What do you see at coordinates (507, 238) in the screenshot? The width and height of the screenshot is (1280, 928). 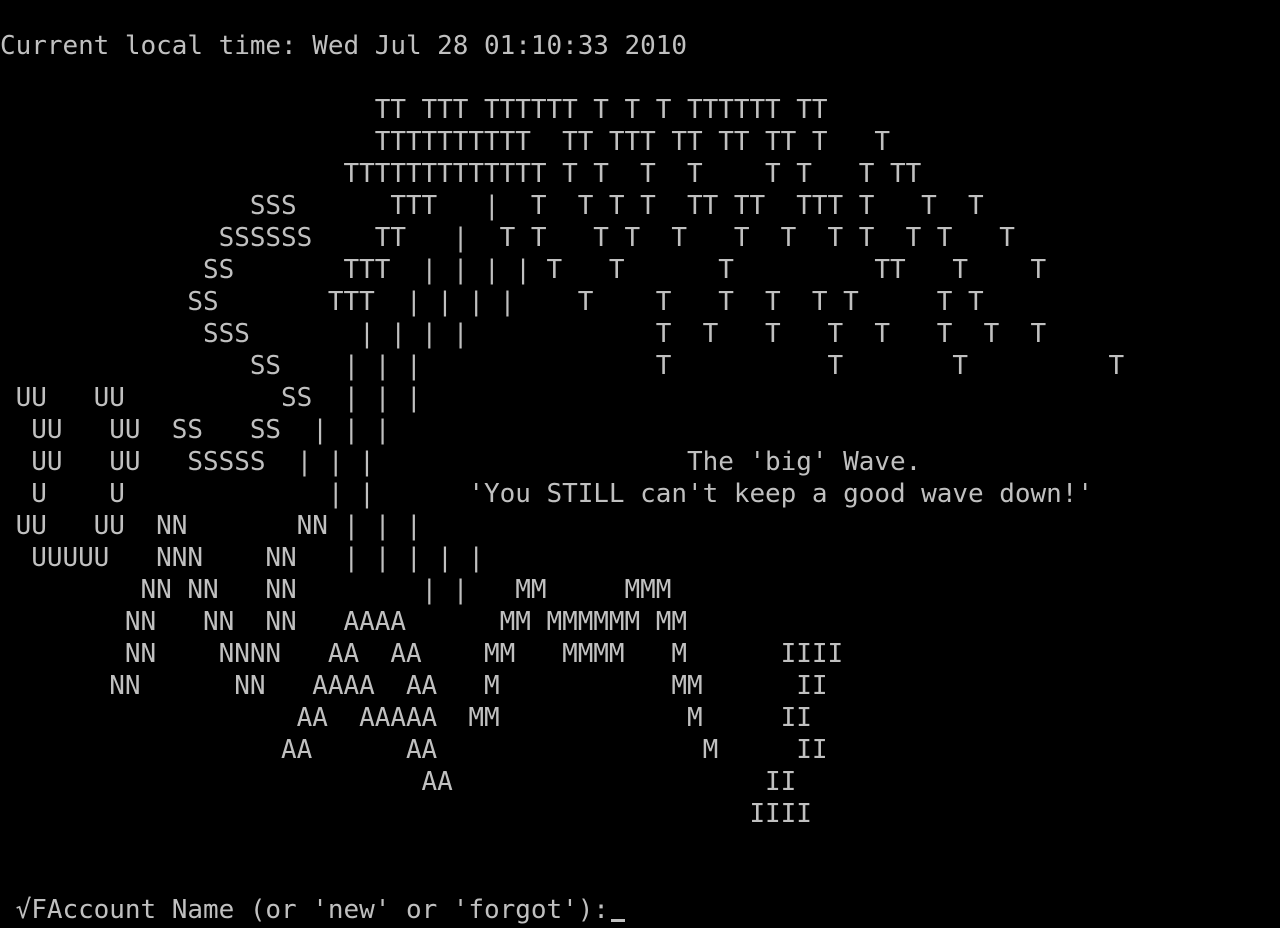 I see `ascii-art-line: SSSSSS TT | T T T T T T T T T T T T` at bounding box center [507, 238].